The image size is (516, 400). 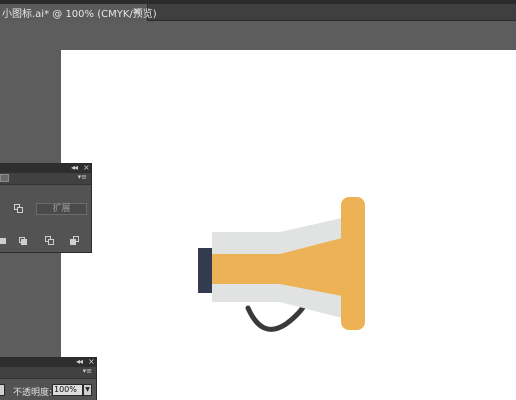 What do you see at coordinates (67, 390) in the screenshot?
I see `opacity-input: 100%` at bounding box center [67, 390].